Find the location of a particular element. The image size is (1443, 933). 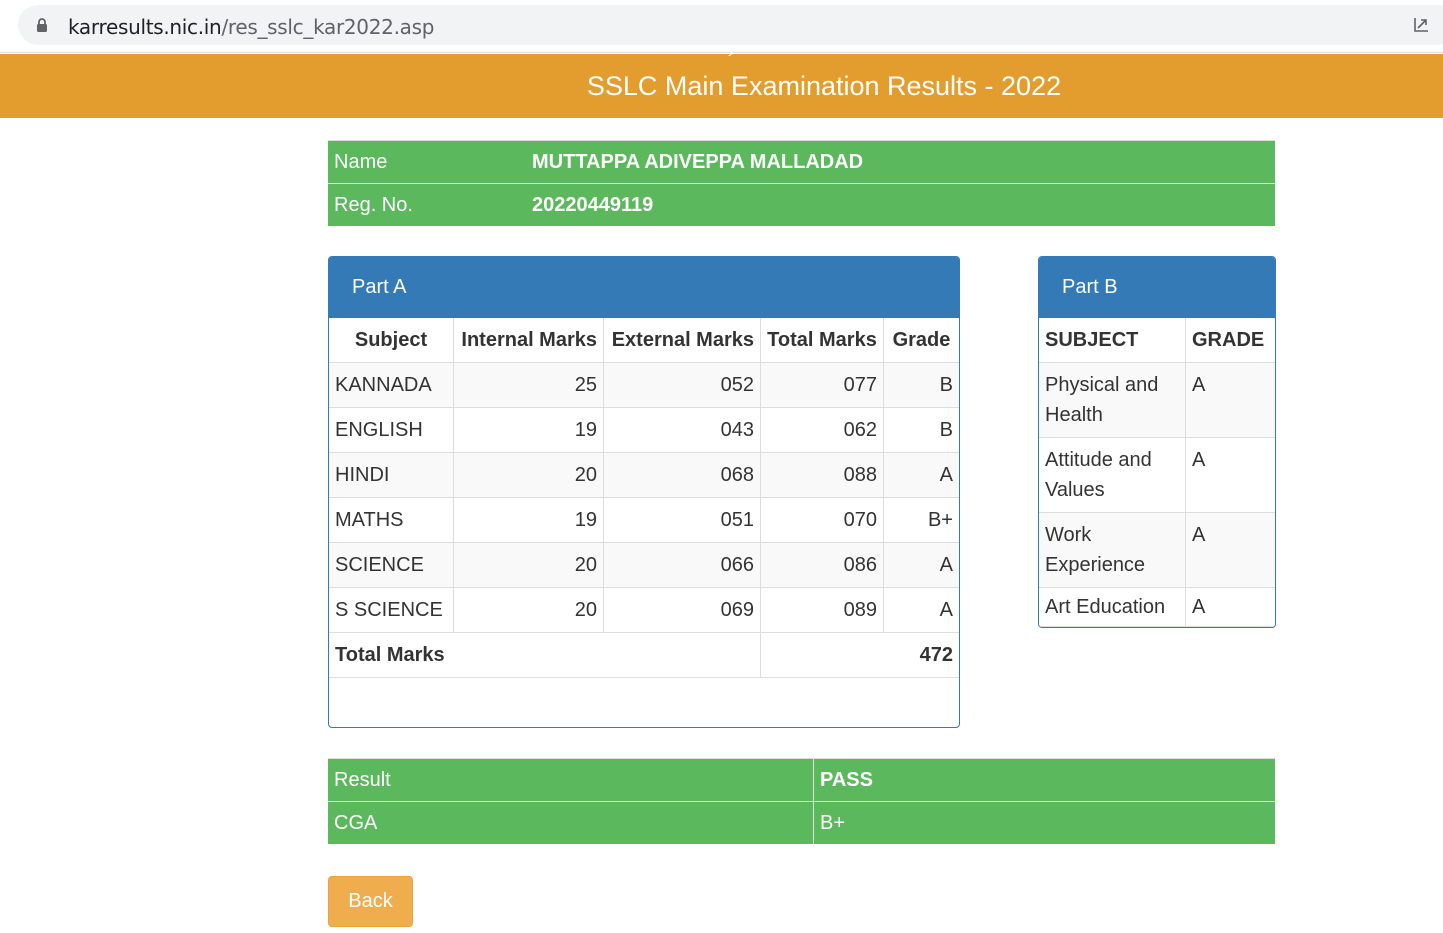

name-label: Name is located at coordinates (427, 162).